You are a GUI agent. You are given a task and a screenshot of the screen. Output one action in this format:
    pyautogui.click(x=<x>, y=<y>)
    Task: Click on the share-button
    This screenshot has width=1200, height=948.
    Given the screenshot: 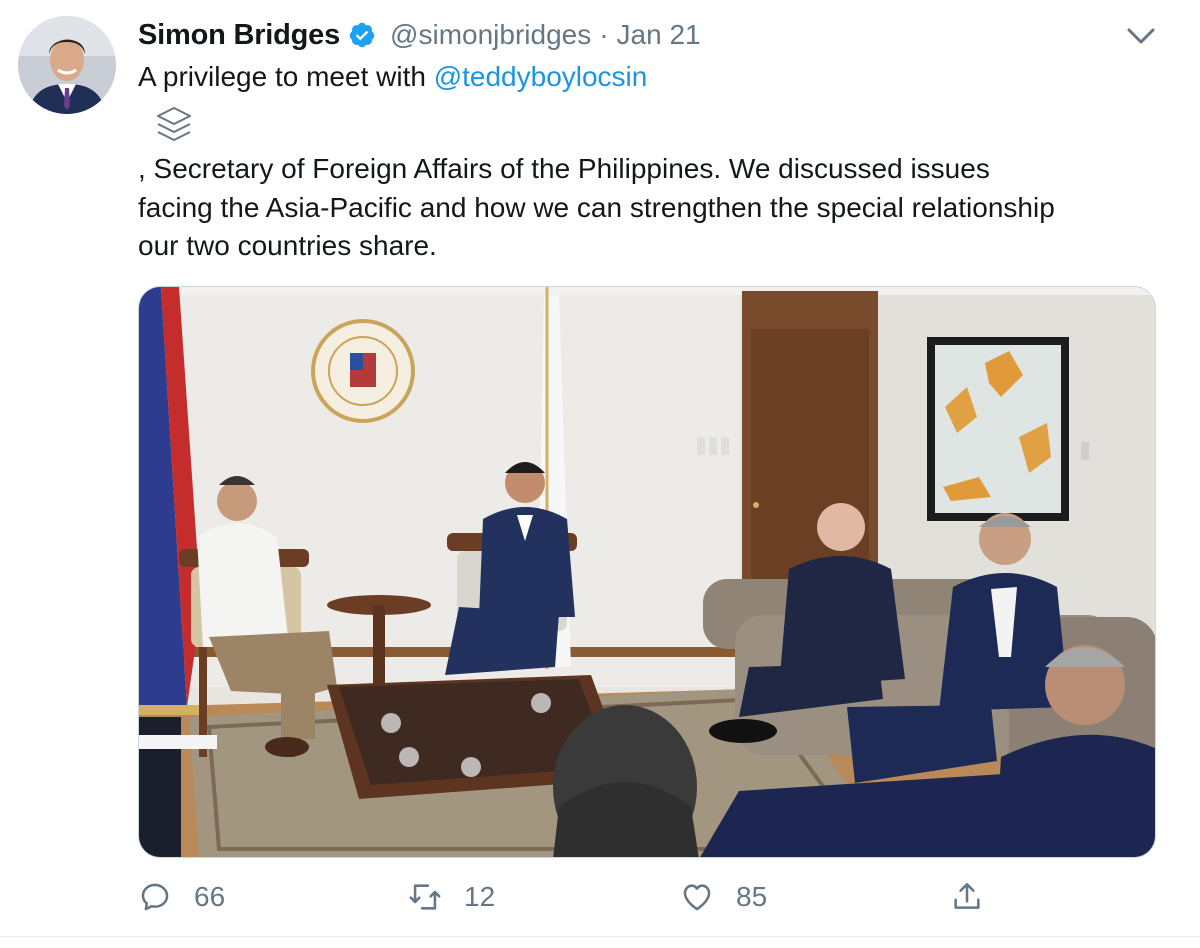 What is the action you would take?
    pyautogui.click(x=967, y=897)
    